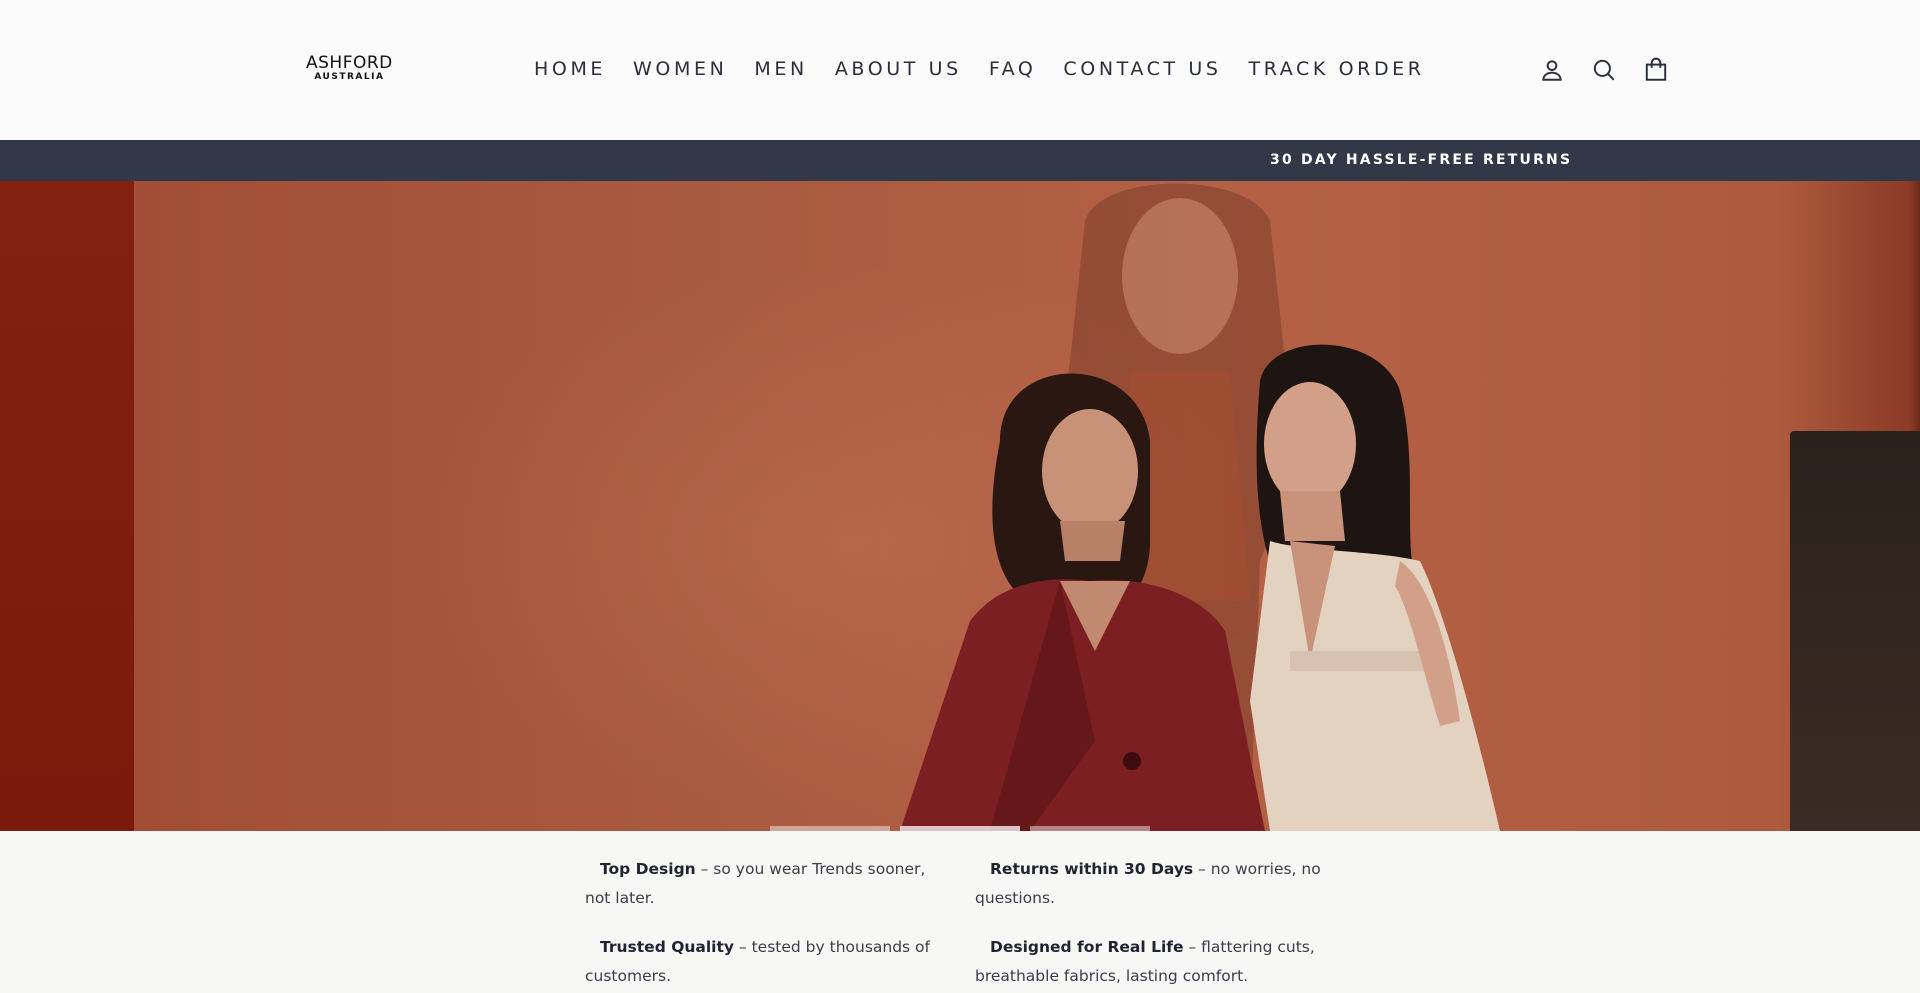 The image size is (1920, 993). Describe the element at coordinates (667, 947) in the screenshot. I see `feature-title: Trusted Quality` at that location.